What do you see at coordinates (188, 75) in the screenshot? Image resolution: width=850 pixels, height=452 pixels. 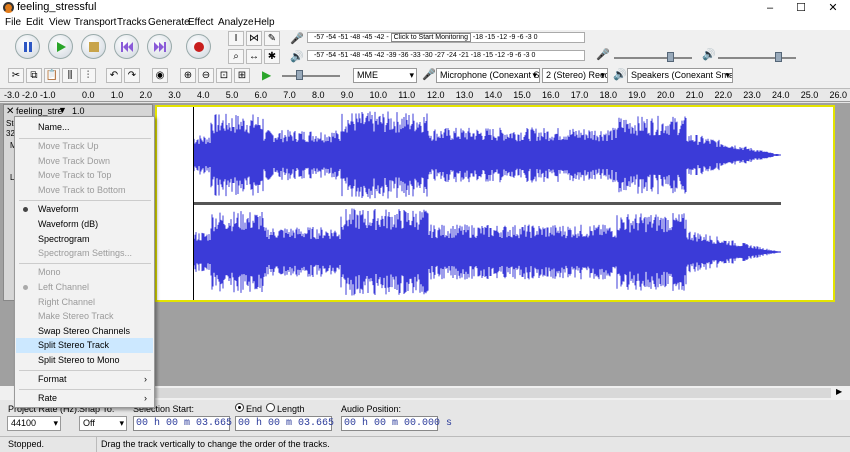 I see `zoom-in-button: ⊕` at bounding box center [188, 75].